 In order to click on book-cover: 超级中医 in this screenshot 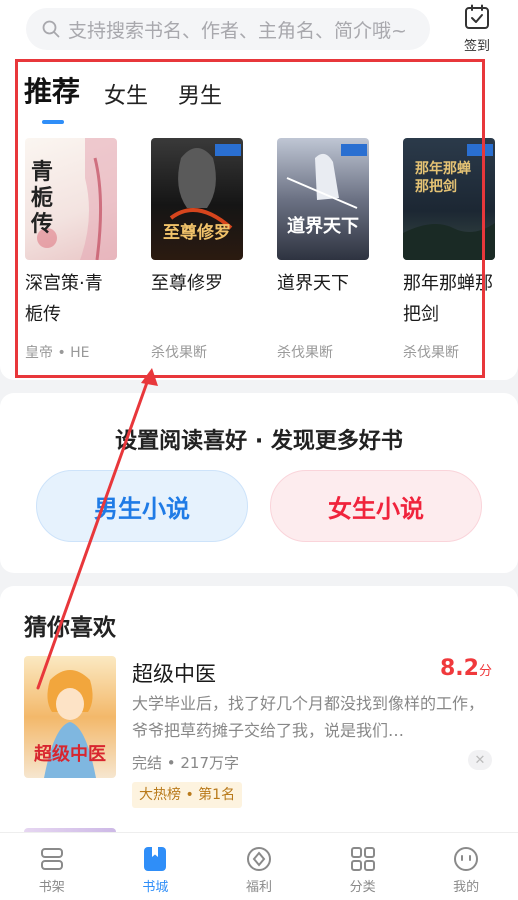, I will do `click(70, 717)`.